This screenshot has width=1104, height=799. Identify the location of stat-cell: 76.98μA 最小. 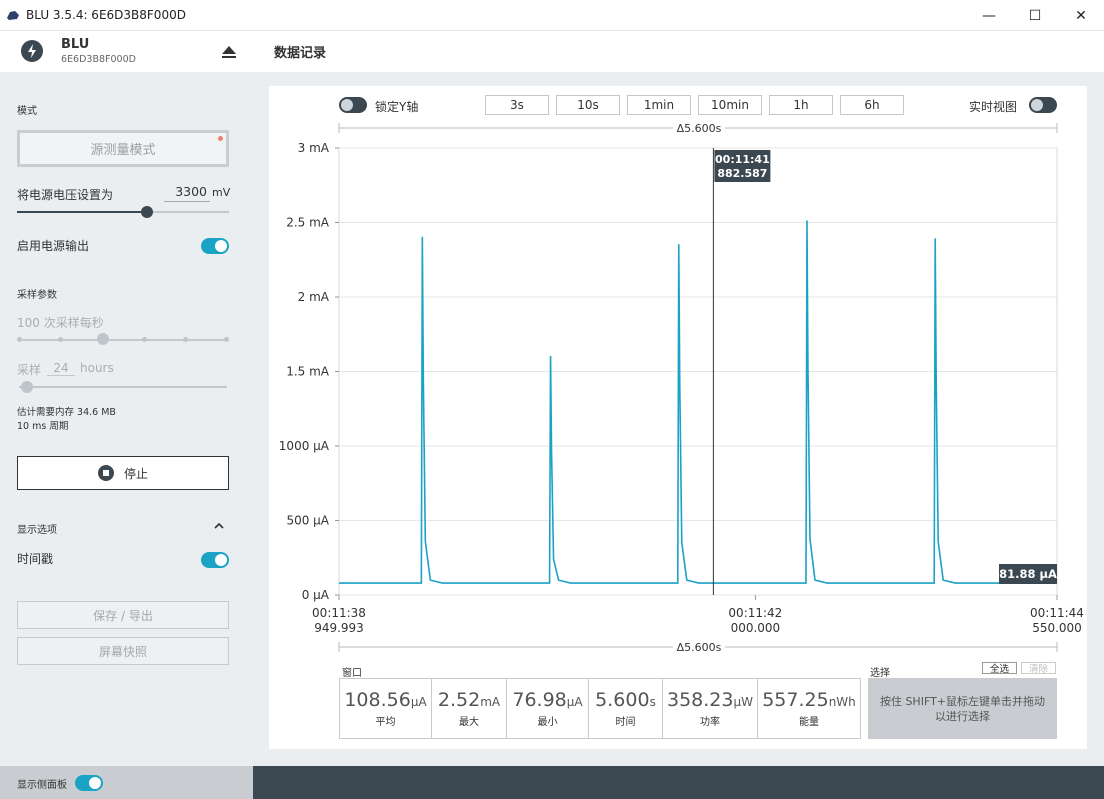
(548, 708).